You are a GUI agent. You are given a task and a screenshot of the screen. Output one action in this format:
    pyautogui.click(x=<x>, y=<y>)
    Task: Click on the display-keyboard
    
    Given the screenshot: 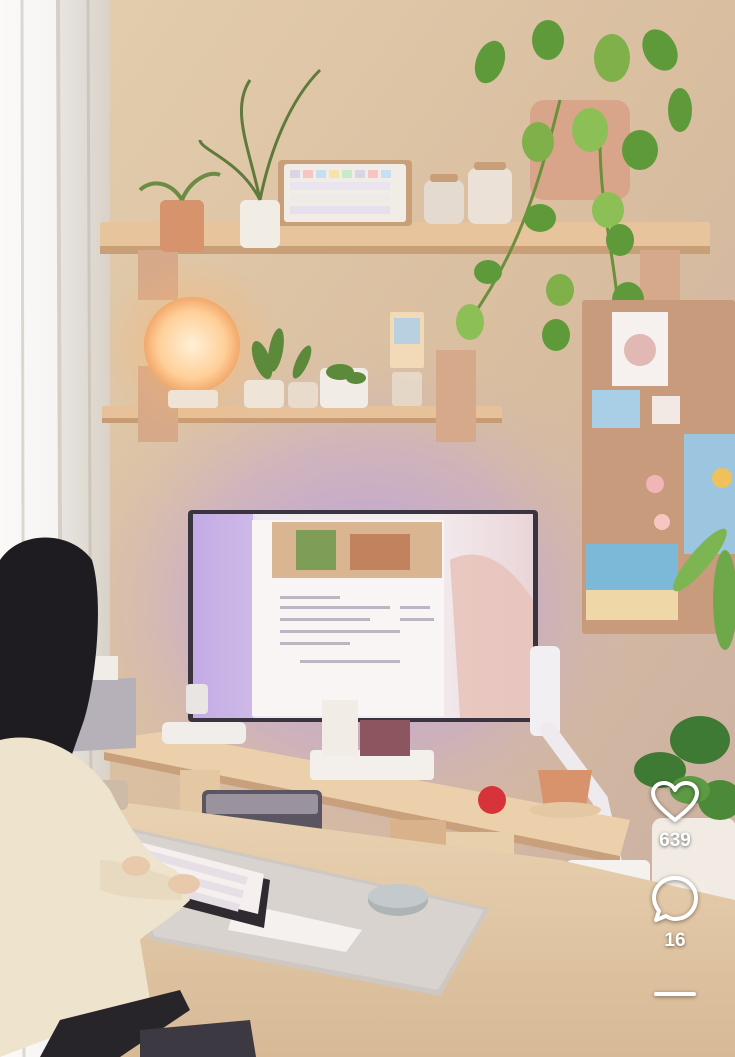 What is the action you would take?
    pyautogui.click(x=345, y=193)
    